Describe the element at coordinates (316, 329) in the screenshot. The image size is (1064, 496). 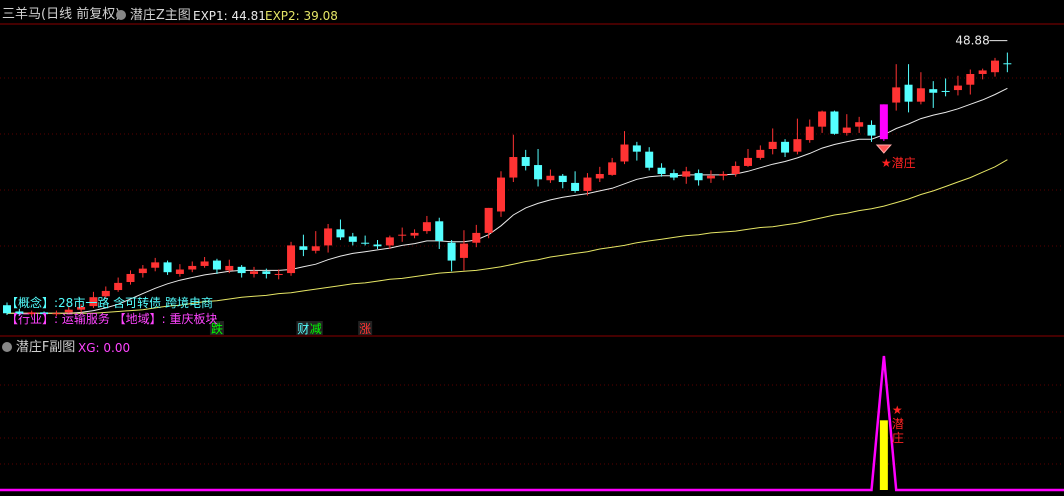
I see `marker-label: 减` at that location.